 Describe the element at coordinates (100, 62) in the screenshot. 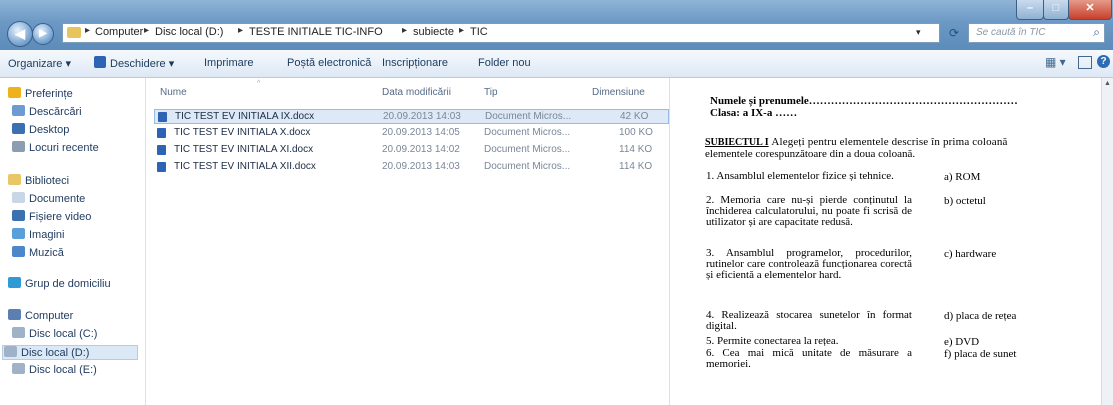

I see `word-document-icon` at that location.